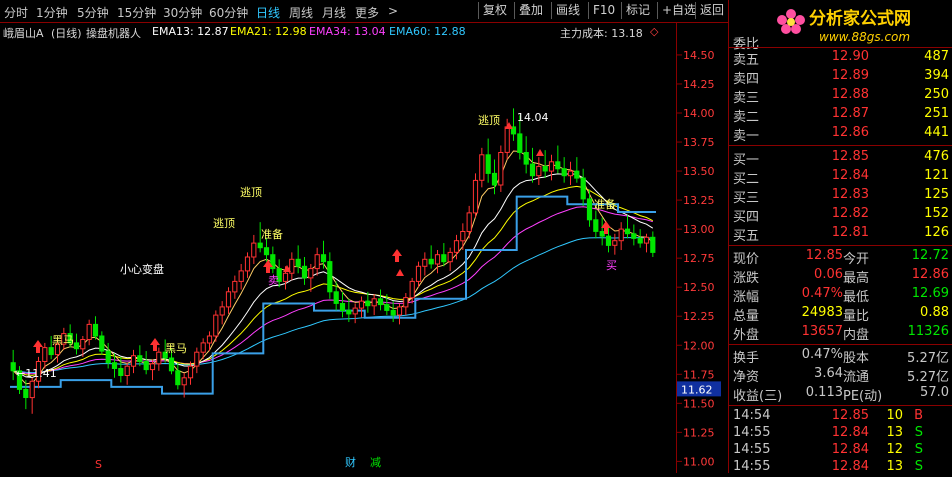 The width and height of the screenshot is (952, 477). I want to click on add-watchlist-button: +自选, so click(678, 10).